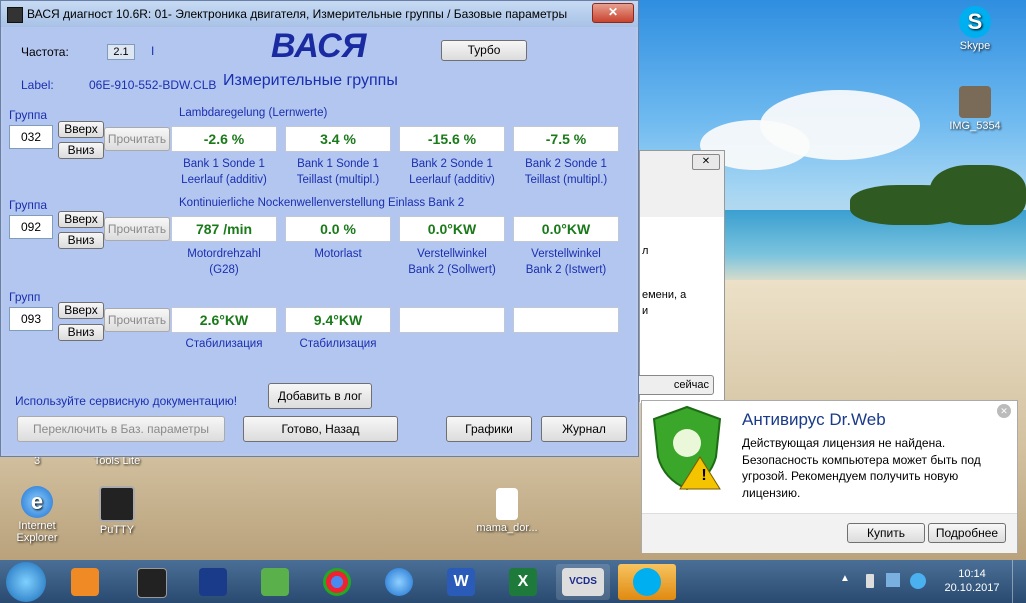  I want to click on measurement-caption: Motorlast, so click(338, 254).